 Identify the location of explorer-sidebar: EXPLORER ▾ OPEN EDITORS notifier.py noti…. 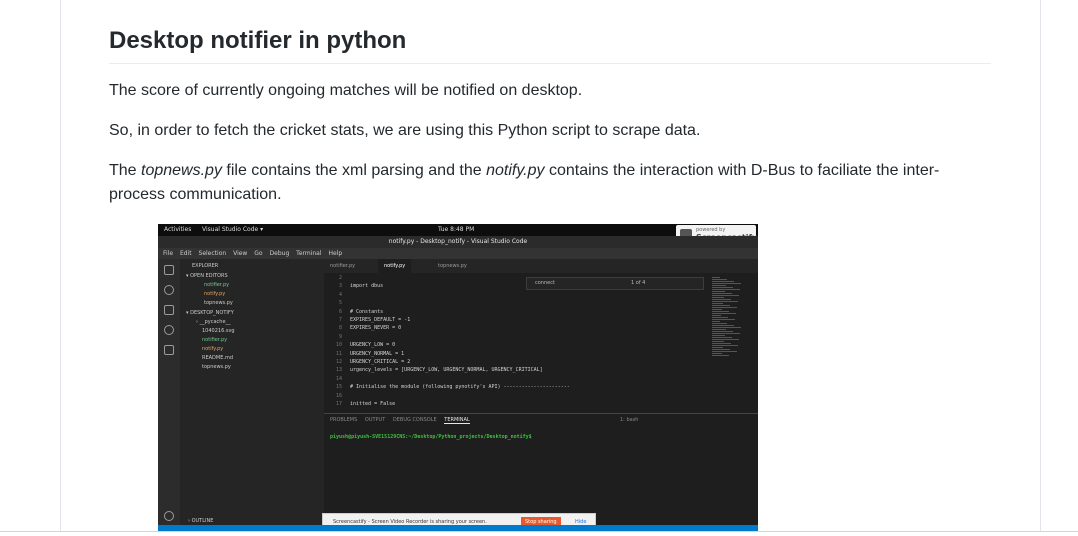
(252, 395).